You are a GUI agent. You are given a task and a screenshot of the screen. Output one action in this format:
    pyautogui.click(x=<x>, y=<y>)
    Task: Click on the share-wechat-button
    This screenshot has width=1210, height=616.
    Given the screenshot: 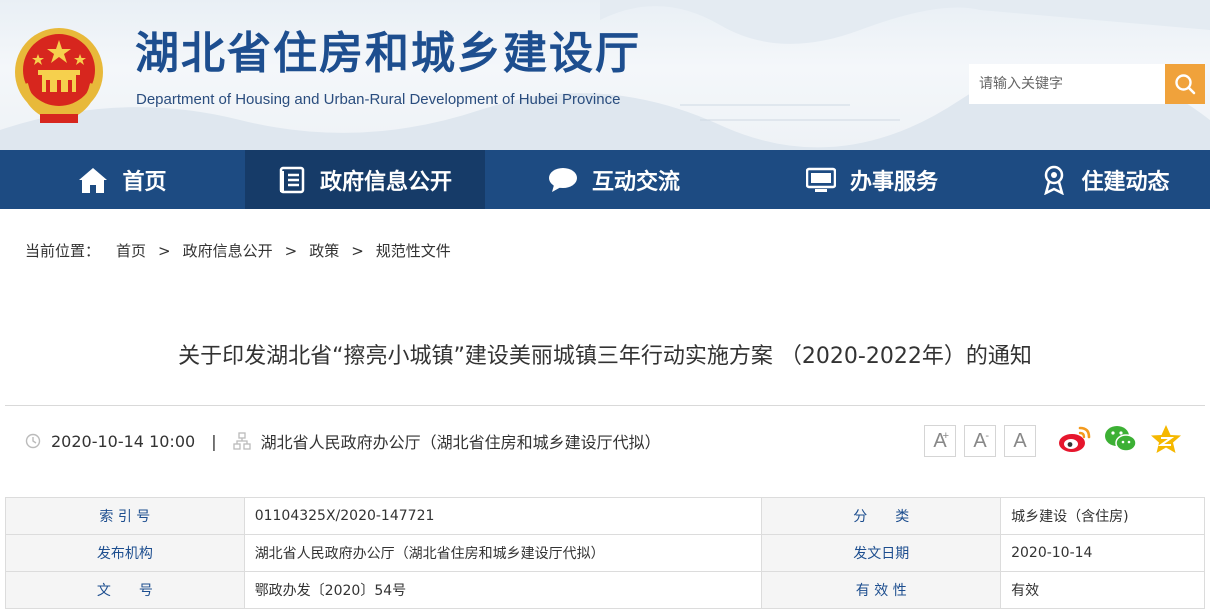 What is the action you would take?
    pyautogui.click(x=1121, y=439)
    